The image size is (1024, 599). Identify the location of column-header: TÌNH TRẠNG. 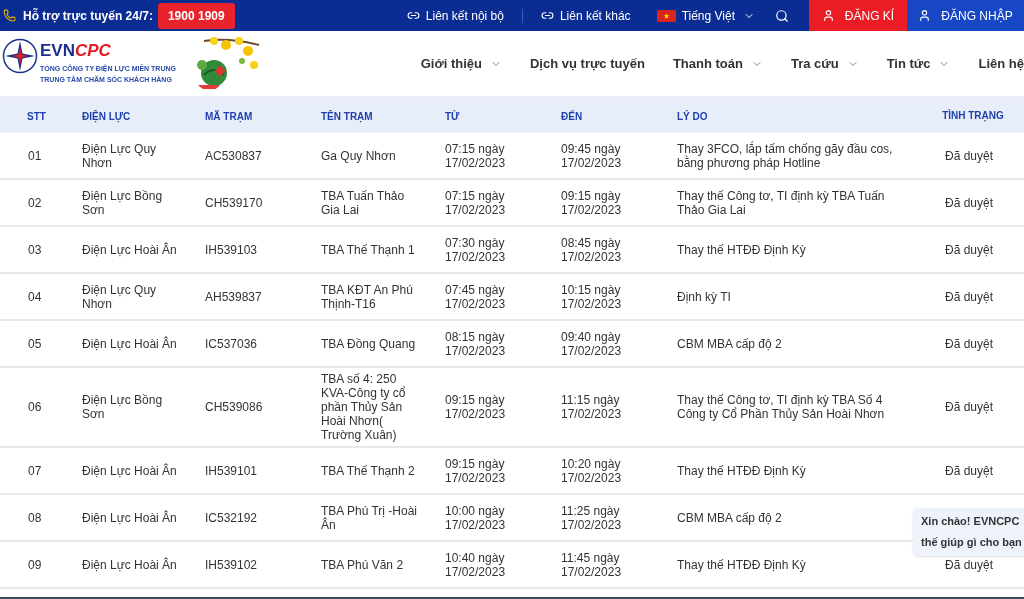
(973, 115).